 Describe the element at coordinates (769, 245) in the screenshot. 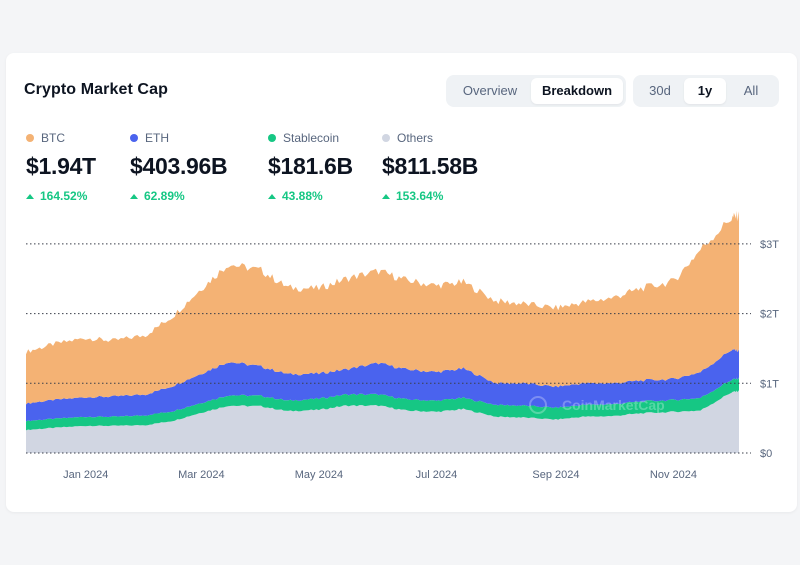

I see `y-tick-label: $3T` at that location.